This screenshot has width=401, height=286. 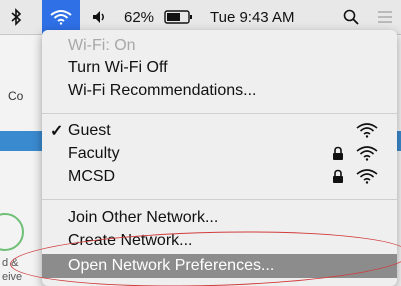 What do you see at coordinates (179, 17) in the screenshot?
I see `battery-icon` at bounding box center [179, 17].